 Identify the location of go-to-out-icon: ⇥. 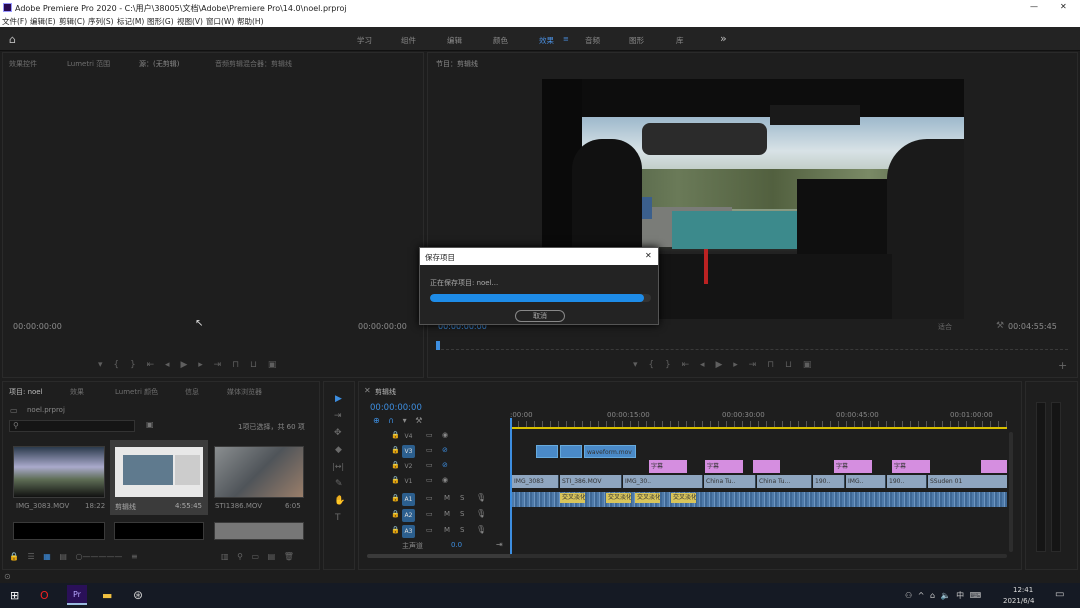
(753, 365).